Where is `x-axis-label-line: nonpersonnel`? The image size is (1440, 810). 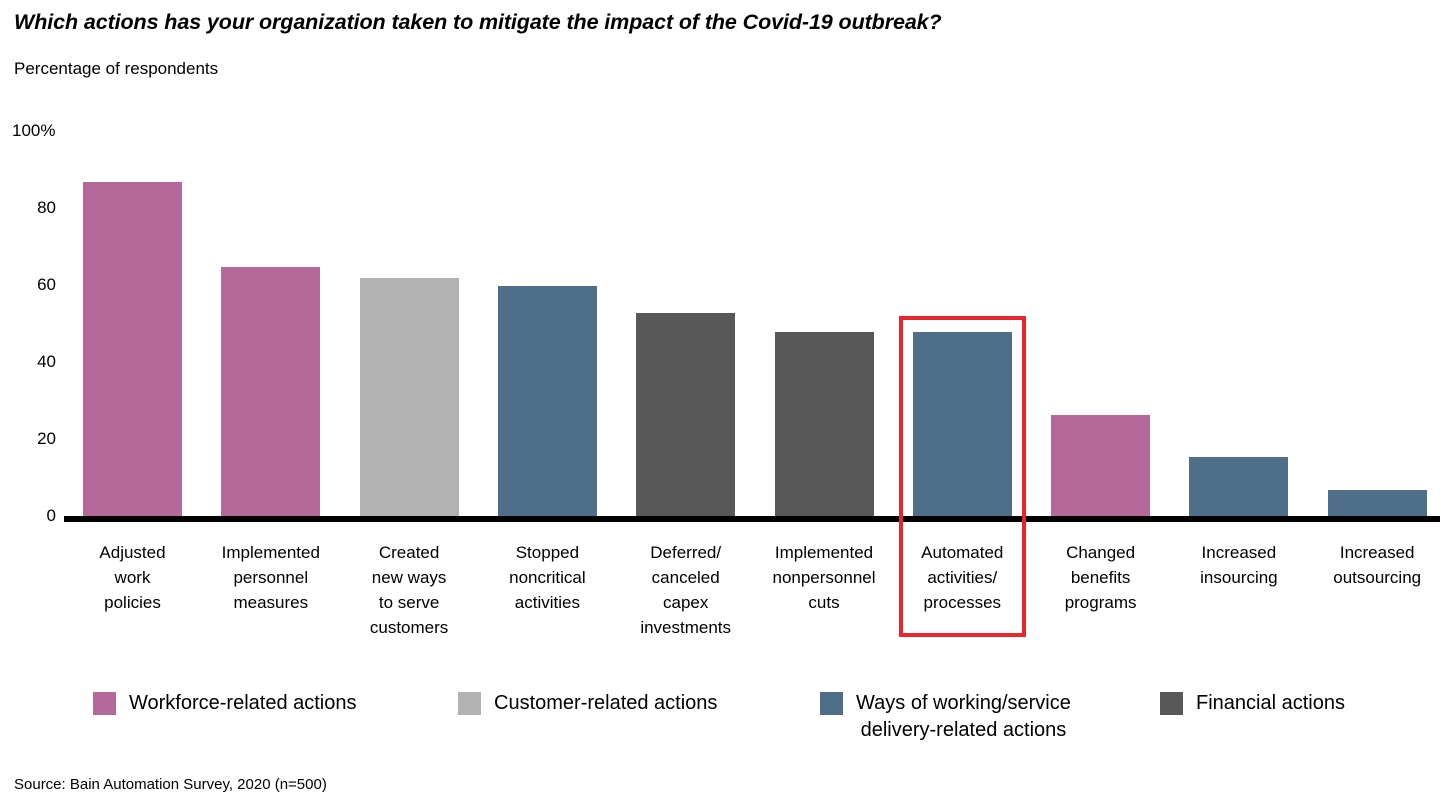
x-axis-label-line: nonpersonnel is located at coordinates (824, 577).